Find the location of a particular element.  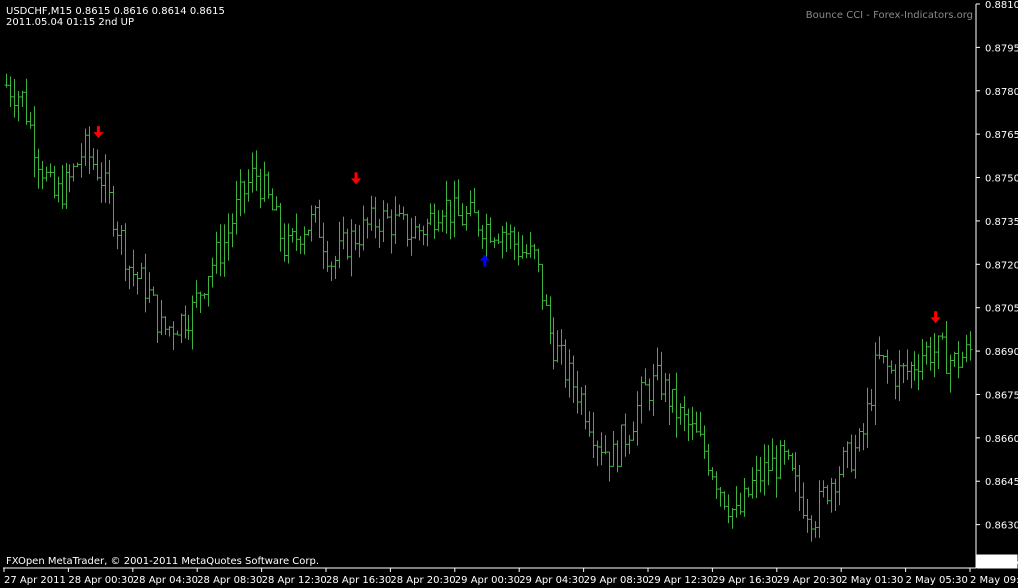

x-tick-label: 27 Apr 2011 is located at coordinates (35, 580).